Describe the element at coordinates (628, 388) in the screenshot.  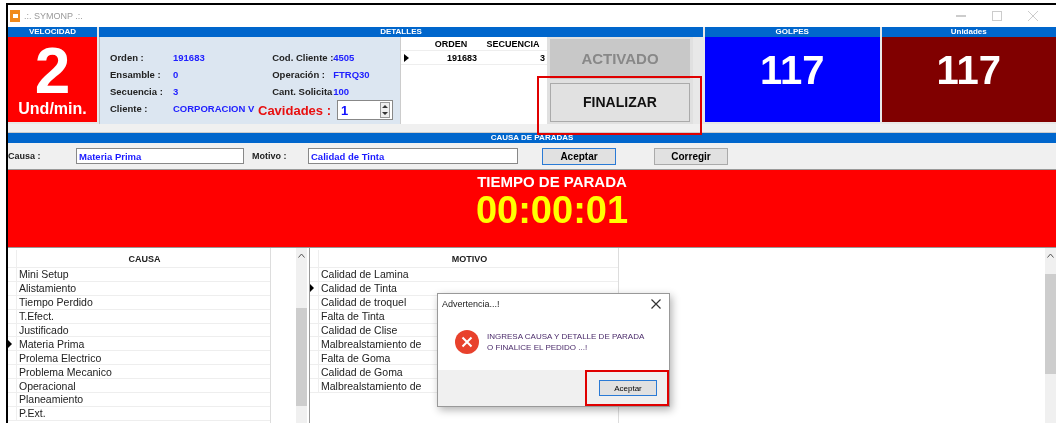
I see `ok-button: Aceptar` at that location.